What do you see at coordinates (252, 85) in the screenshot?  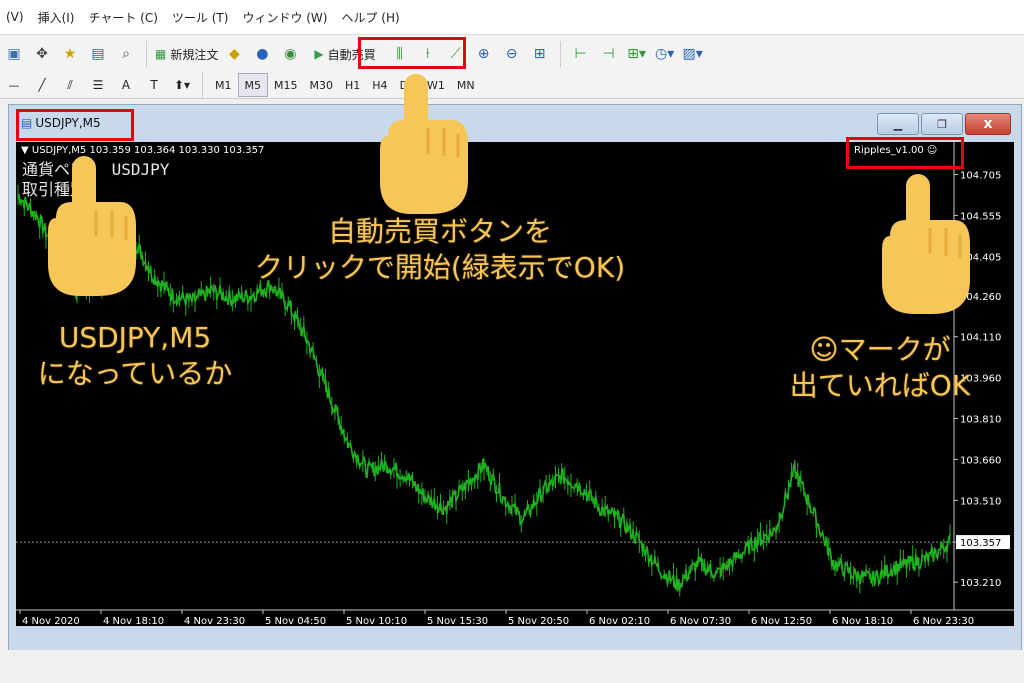 I see `timeframe-m5: M5` at bounding box center [252, 85].